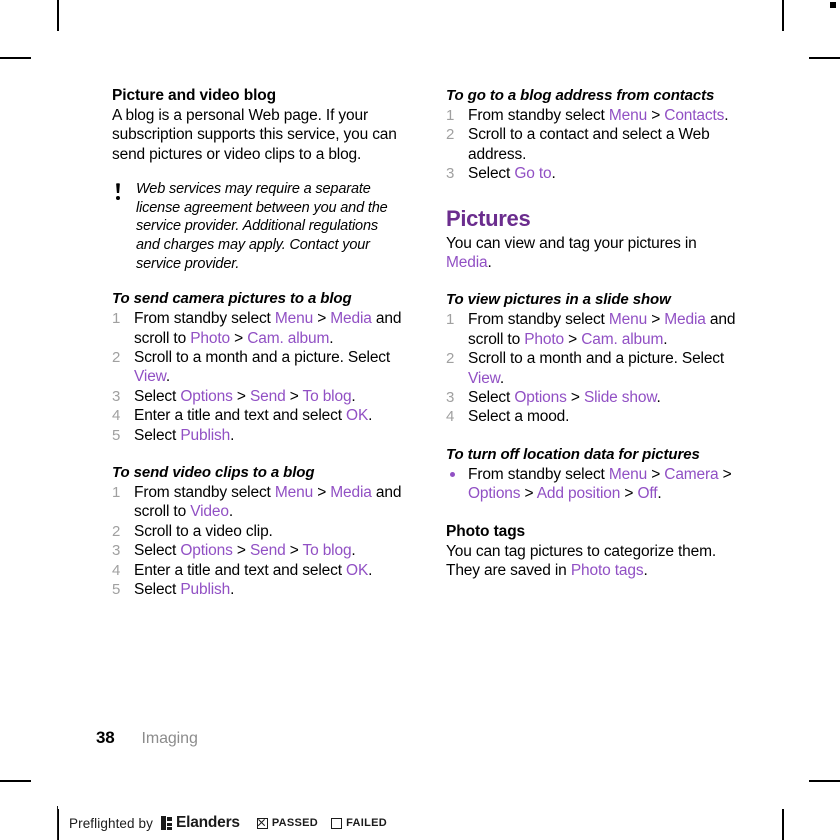 This screenshot has height=840, width=840. What do you see at coordinates (116, 590) in the screenshot?
I see `step-number: 5` at bounding box center [116, 590].